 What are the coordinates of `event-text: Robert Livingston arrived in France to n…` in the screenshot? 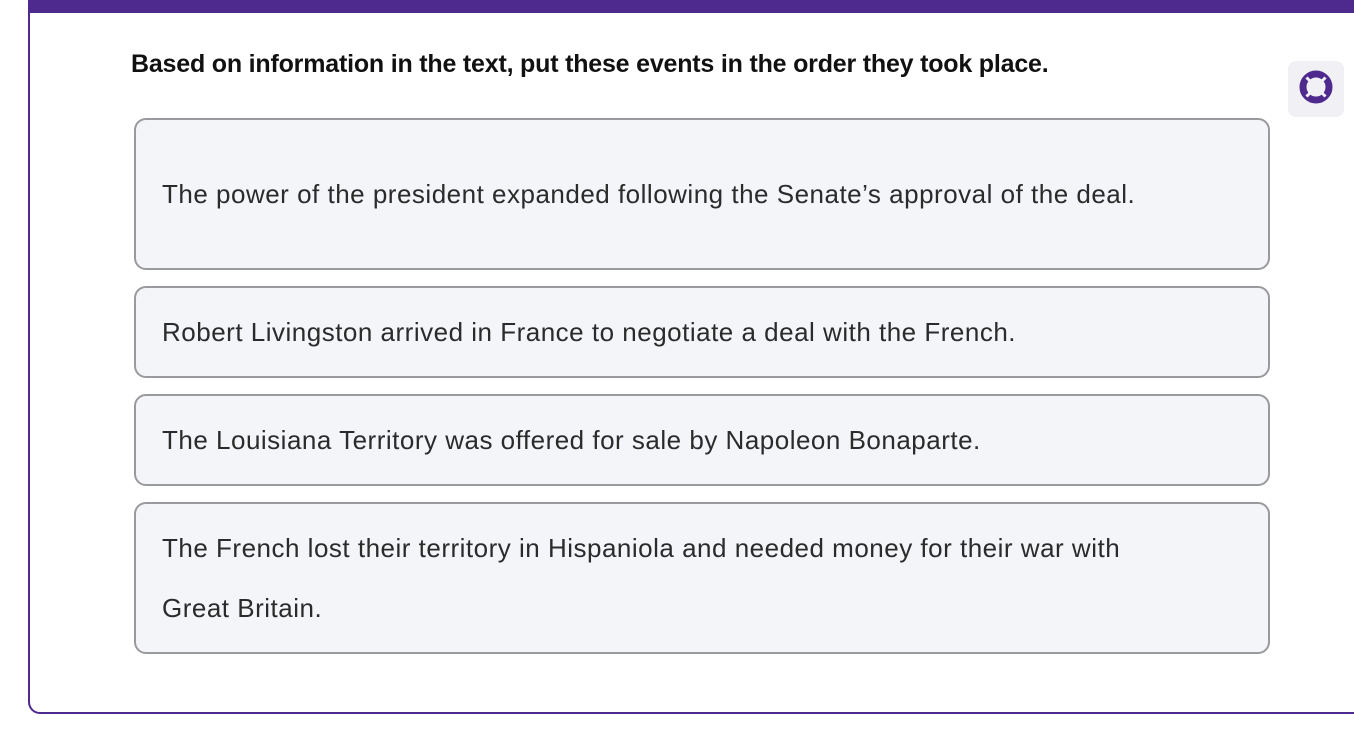 It's located at (589, 332).